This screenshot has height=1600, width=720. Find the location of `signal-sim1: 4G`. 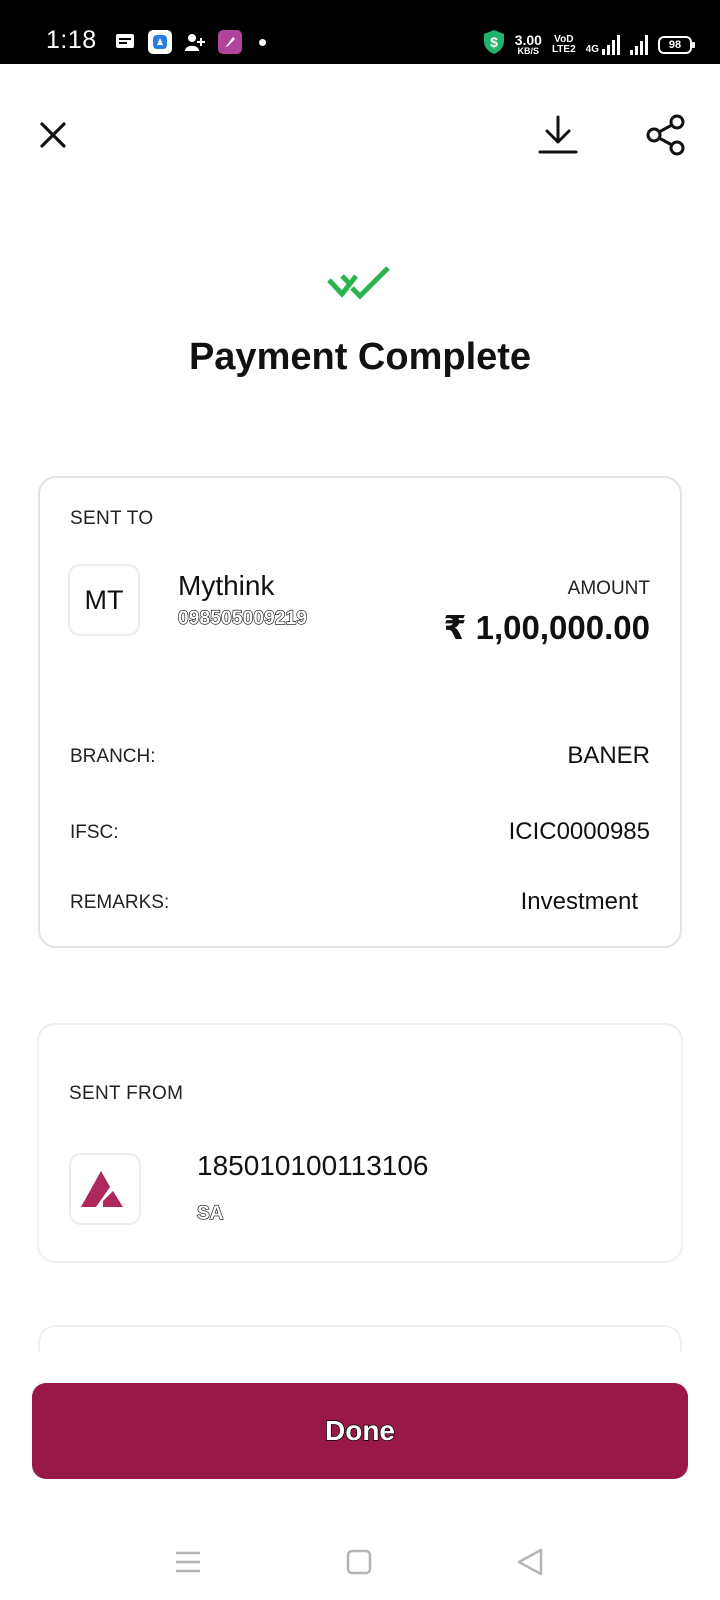

signal-sim1: 4G is located at coordinates (603, 44).